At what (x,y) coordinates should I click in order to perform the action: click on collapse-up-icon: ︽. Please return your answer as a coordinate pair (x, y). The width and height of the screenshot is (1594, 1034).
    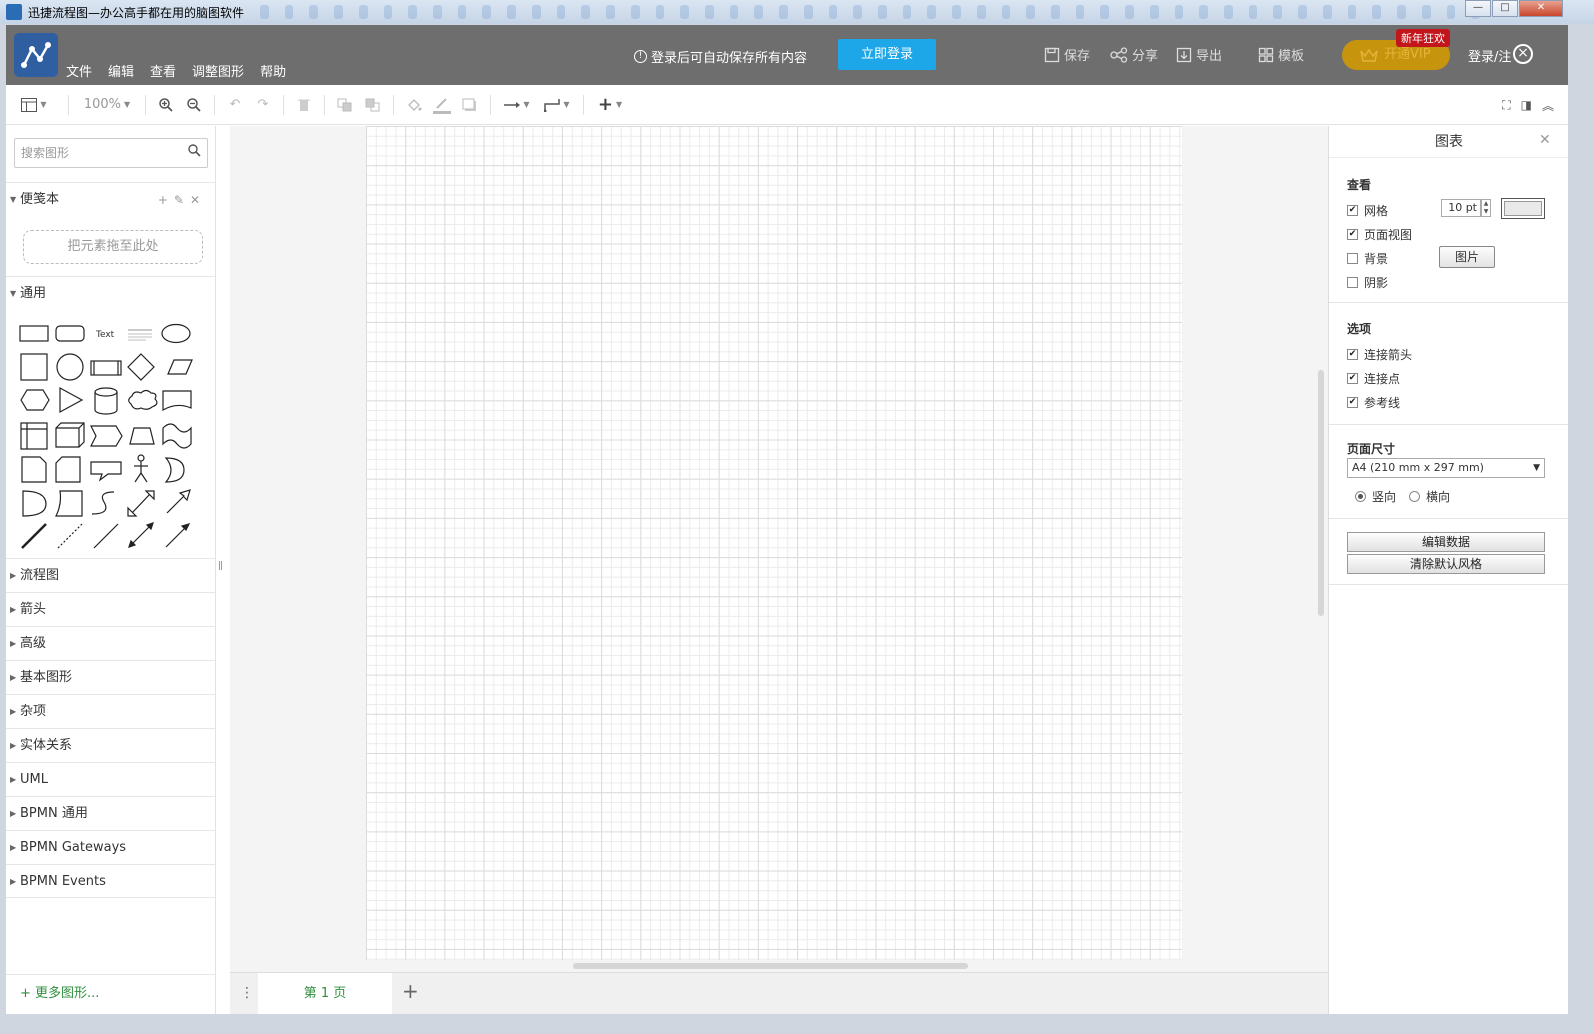
    Looking at the image, I should click on (1548, 105).